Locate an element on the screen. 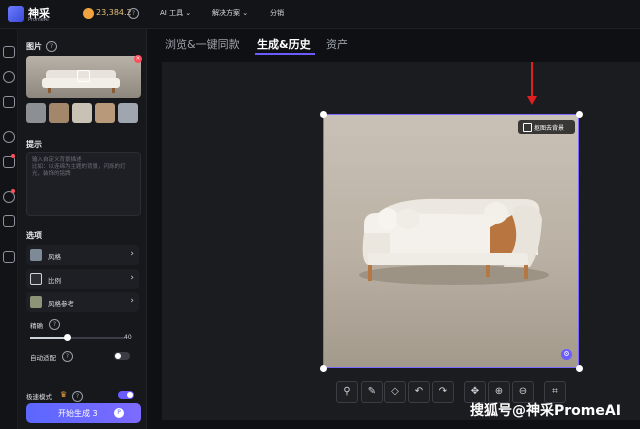 This screenshot has width=640, height=429. prompt-placeholder: 输入自定义背景描述 比如：以连绵为主题的背景，闪烁的灯光，装饰的铭牌 is located at coordinates (79, 167).